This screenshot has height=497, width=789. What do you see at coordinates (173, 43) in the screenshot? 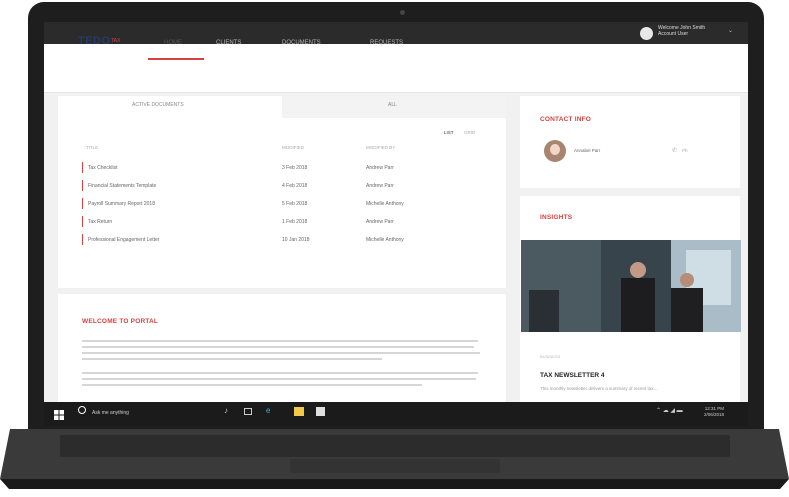
I see `tab-home: HOME` at bounding box center [173, 43].